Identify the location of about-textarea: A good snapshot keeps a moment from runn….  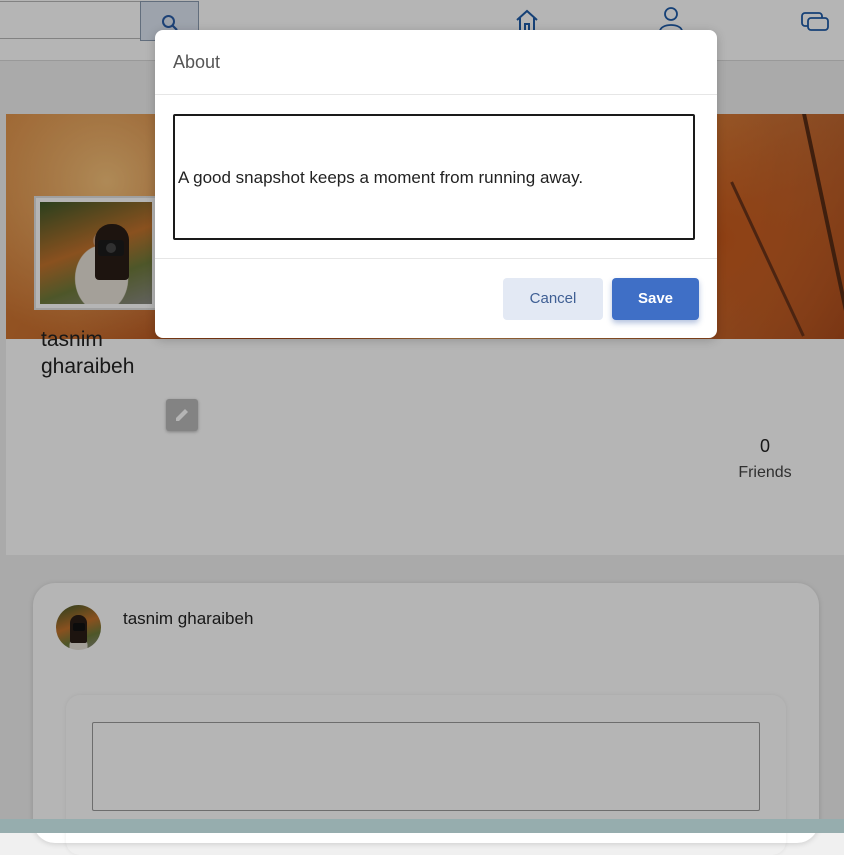
(434, 177).